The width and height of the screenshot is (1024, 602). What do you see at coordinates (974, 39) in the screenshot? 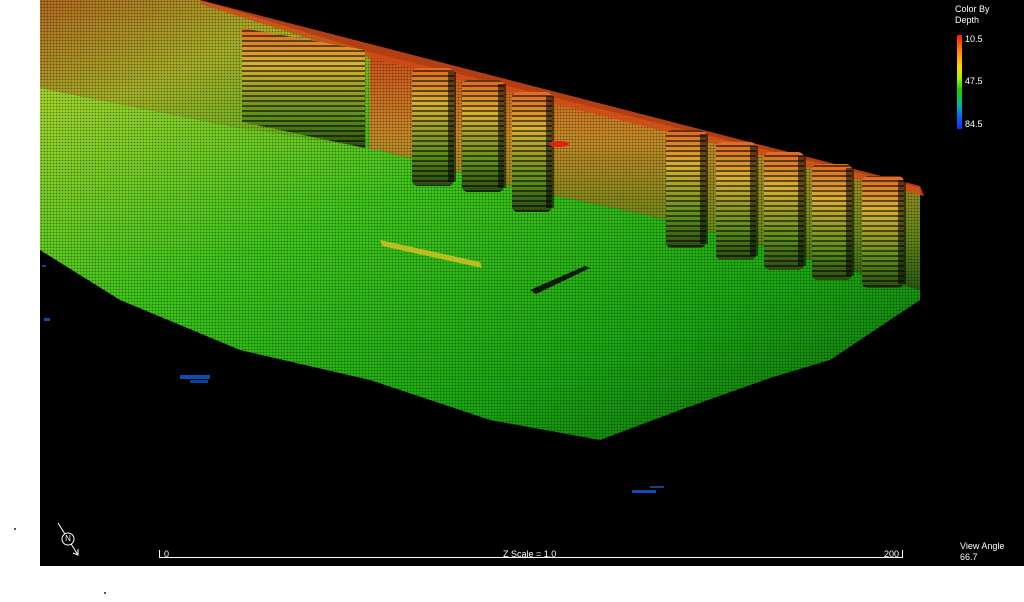
I see `legend-min-label: 10.5` at bounding box center [974, 39].